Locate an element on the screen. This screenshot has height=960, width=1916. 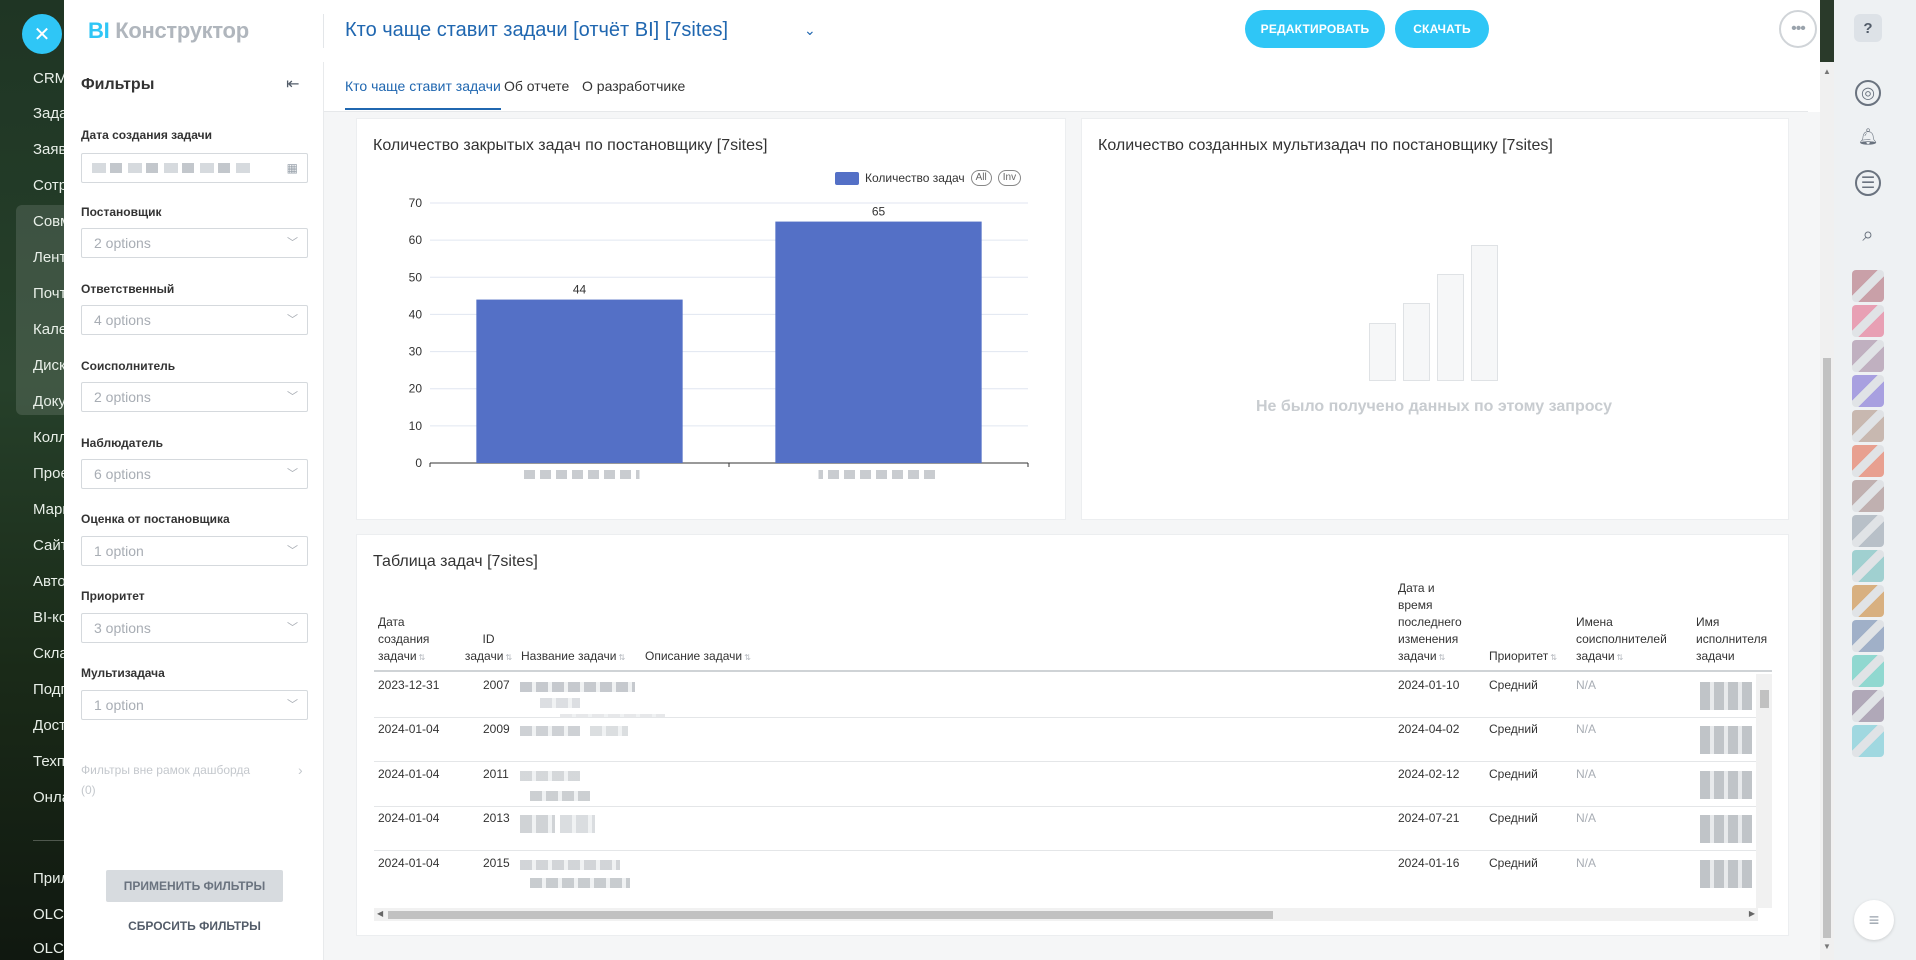
page-vertical-scrollbar: ▲ ▼ is located at coordinates (1827, 511).